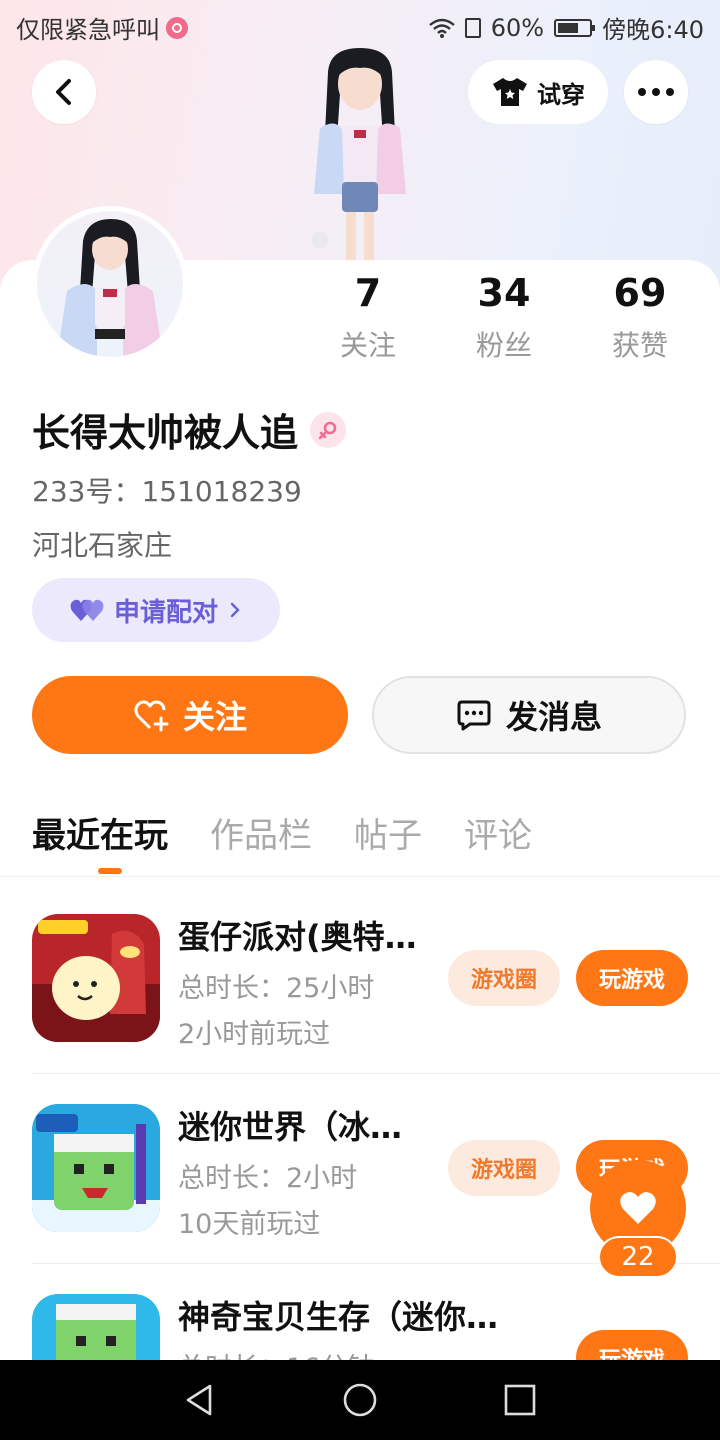 This screenshot has width=720, height=1440. What do you see at coordinates (517, 27) in the screenshot?
I see `battery-percent: 60%` at bounding box center [517, 27].